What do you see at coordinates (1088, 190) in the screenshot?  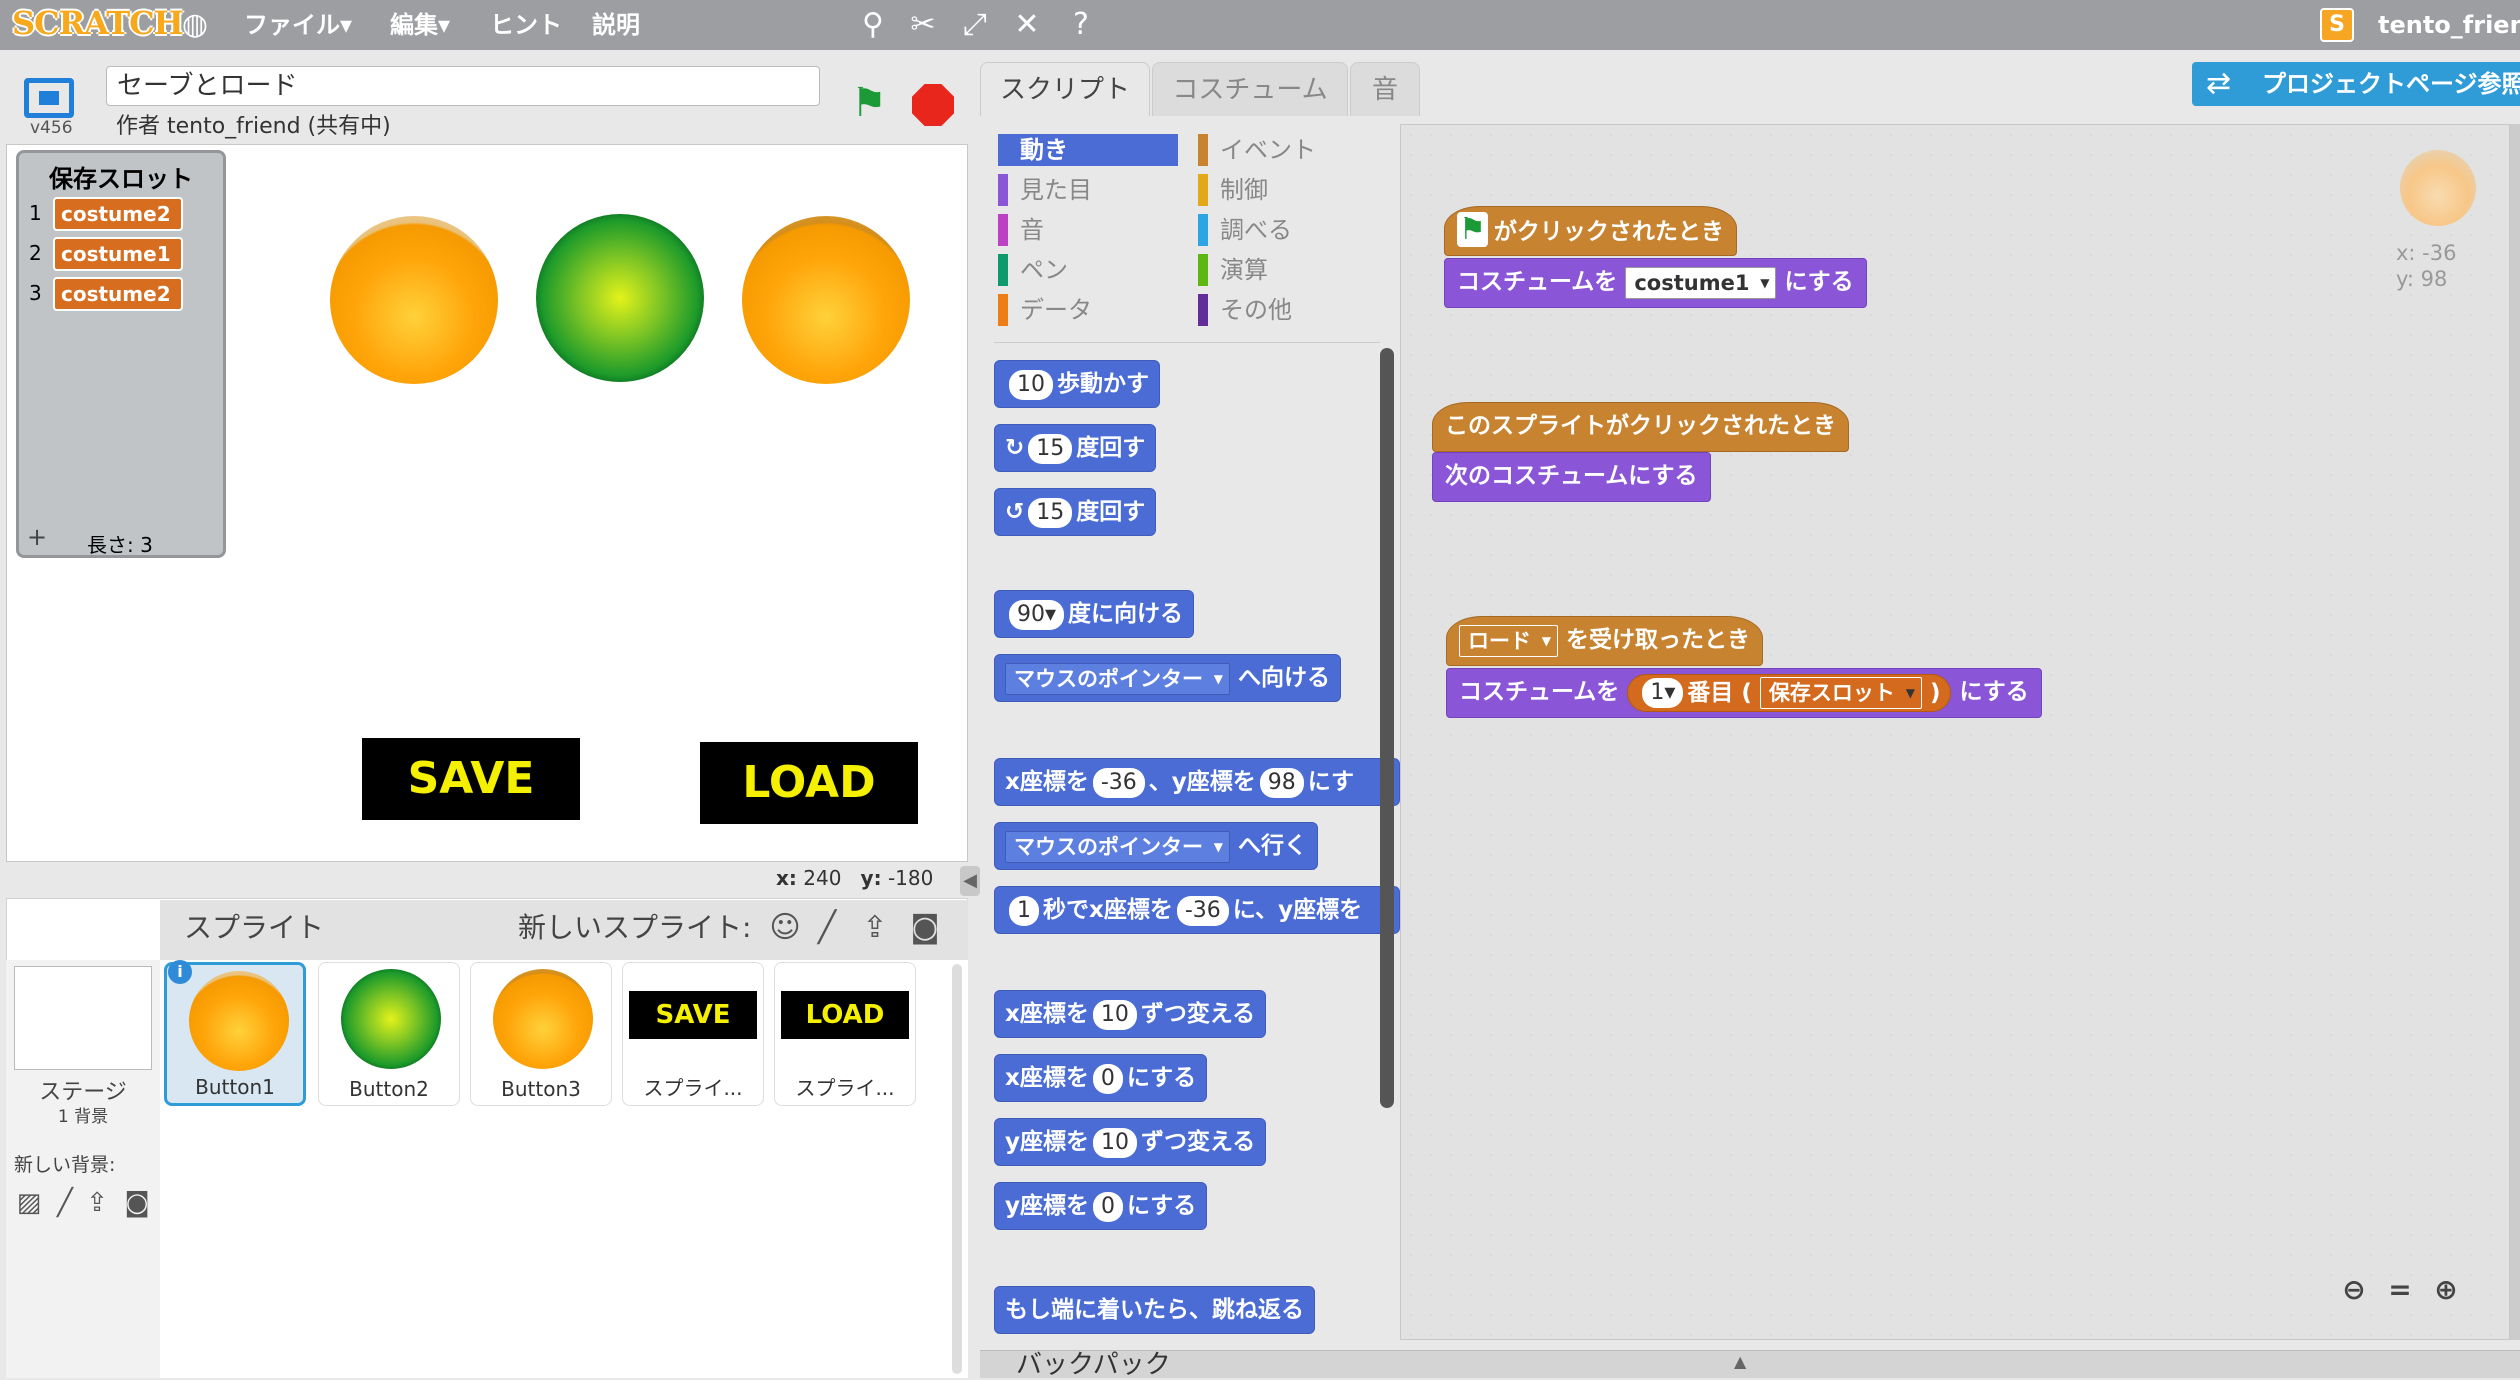 I see `category-looks: 見た目` at bounding box center [1088, 190].